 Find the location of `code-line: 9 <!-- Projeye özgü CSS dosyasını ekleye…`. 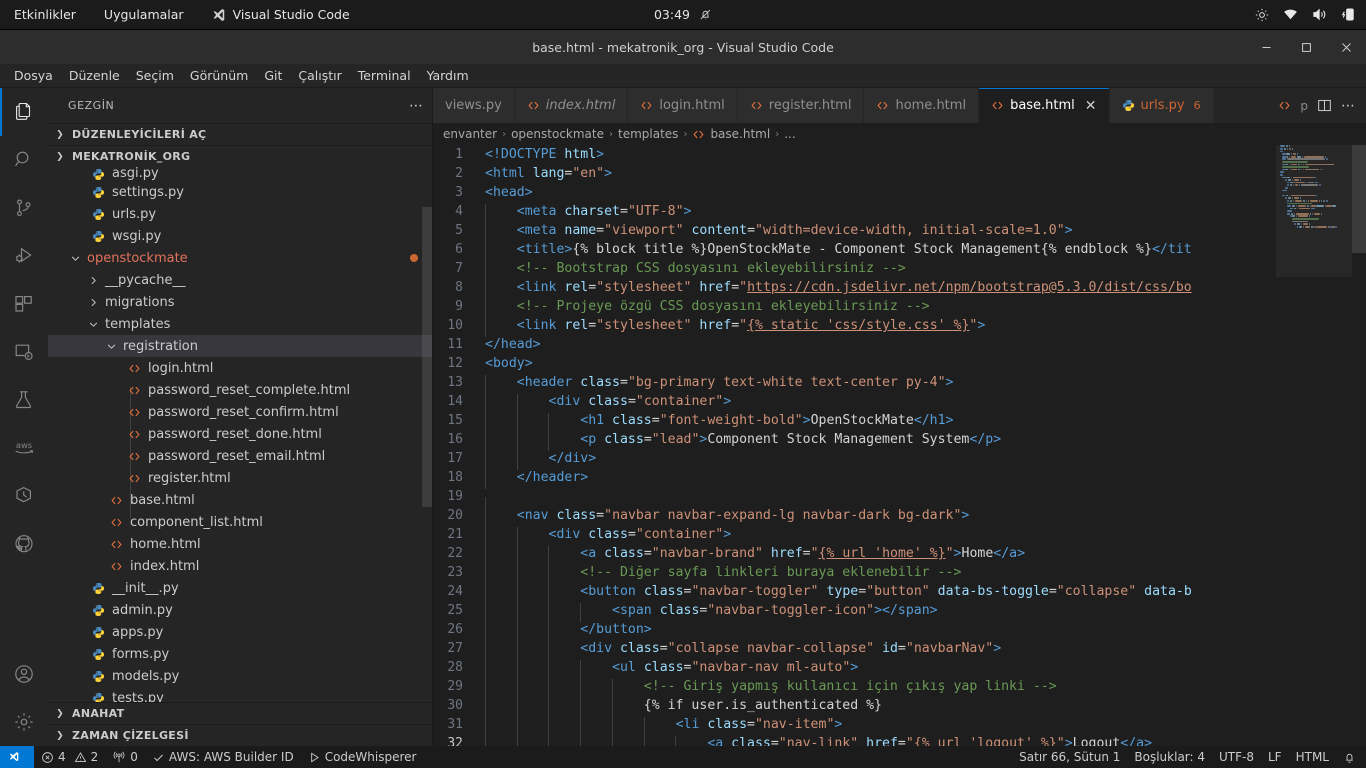

code-line: 9 <!-- Projeye özgü CSS dosyasını ekleye… is located at coordinates (854, 307).